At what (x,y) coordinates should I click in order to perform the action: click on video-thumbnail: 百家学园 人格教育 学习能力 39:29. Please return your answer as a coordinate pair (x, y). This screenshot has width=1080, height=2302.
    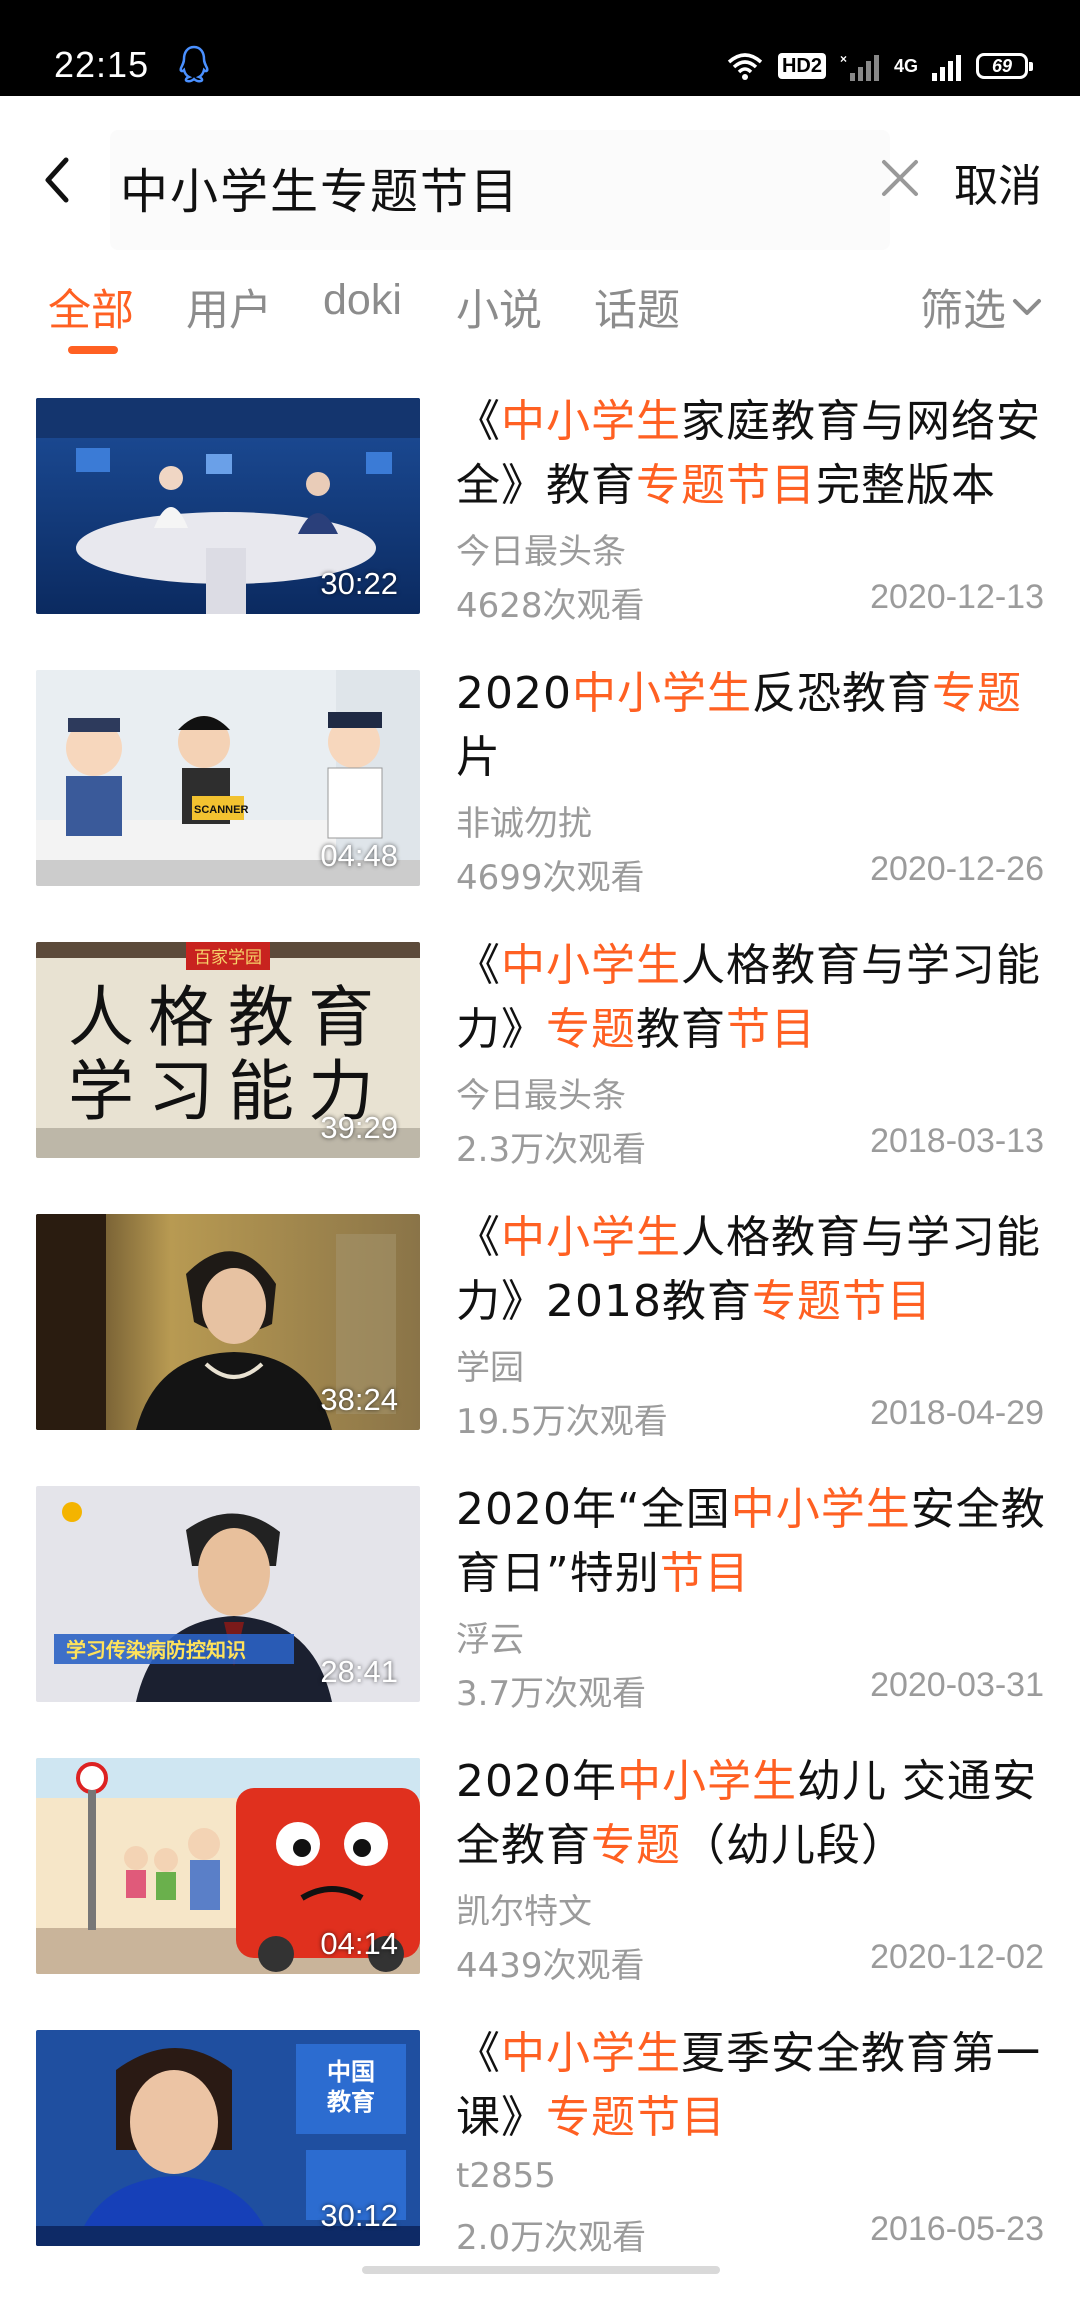
    Looking at the image, I should click on (228, 1050).